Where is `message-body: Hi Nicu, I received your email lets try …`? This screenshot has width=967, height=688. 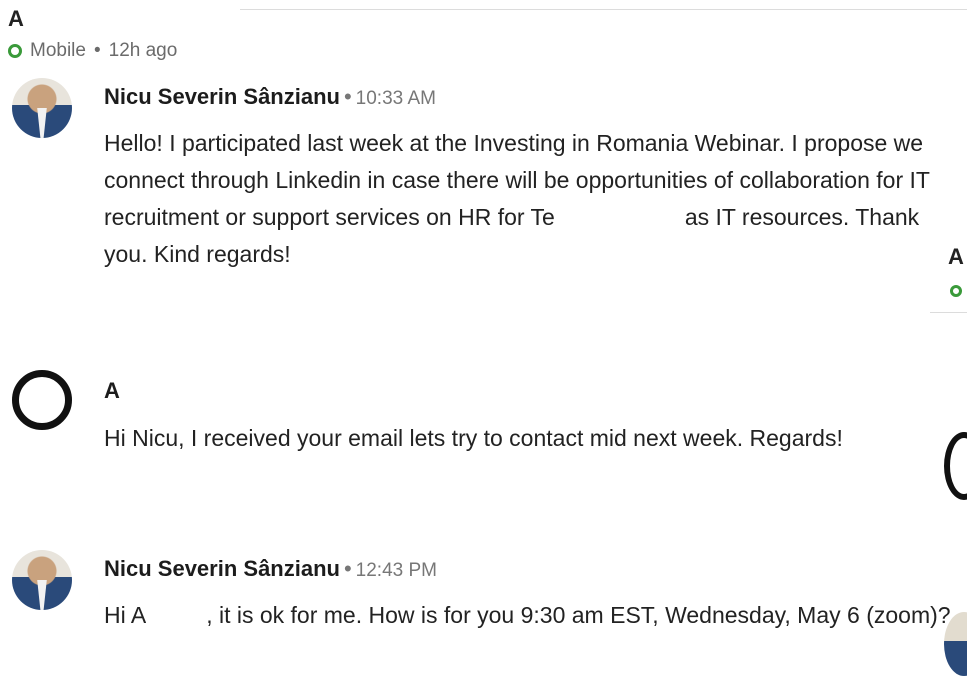 message-body: Hi Nicu, I received your email lets try … is located at coordinates (473, 438).